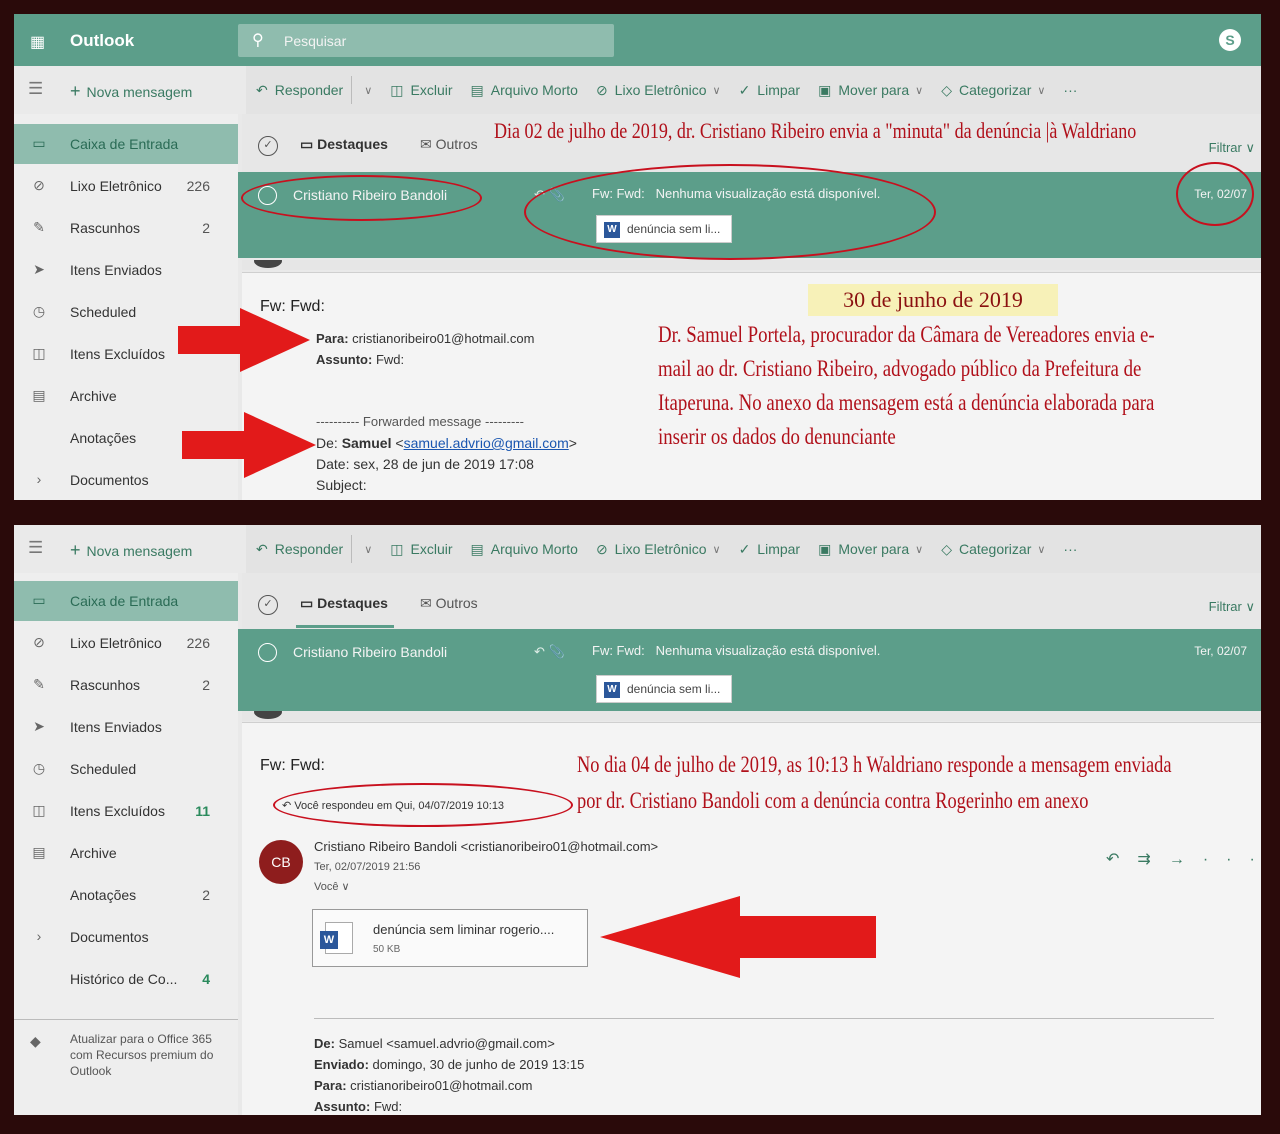 This screenshot has width=1280, height=1134. I want to click on sidebar-item-count: 11, so click(202, 811).